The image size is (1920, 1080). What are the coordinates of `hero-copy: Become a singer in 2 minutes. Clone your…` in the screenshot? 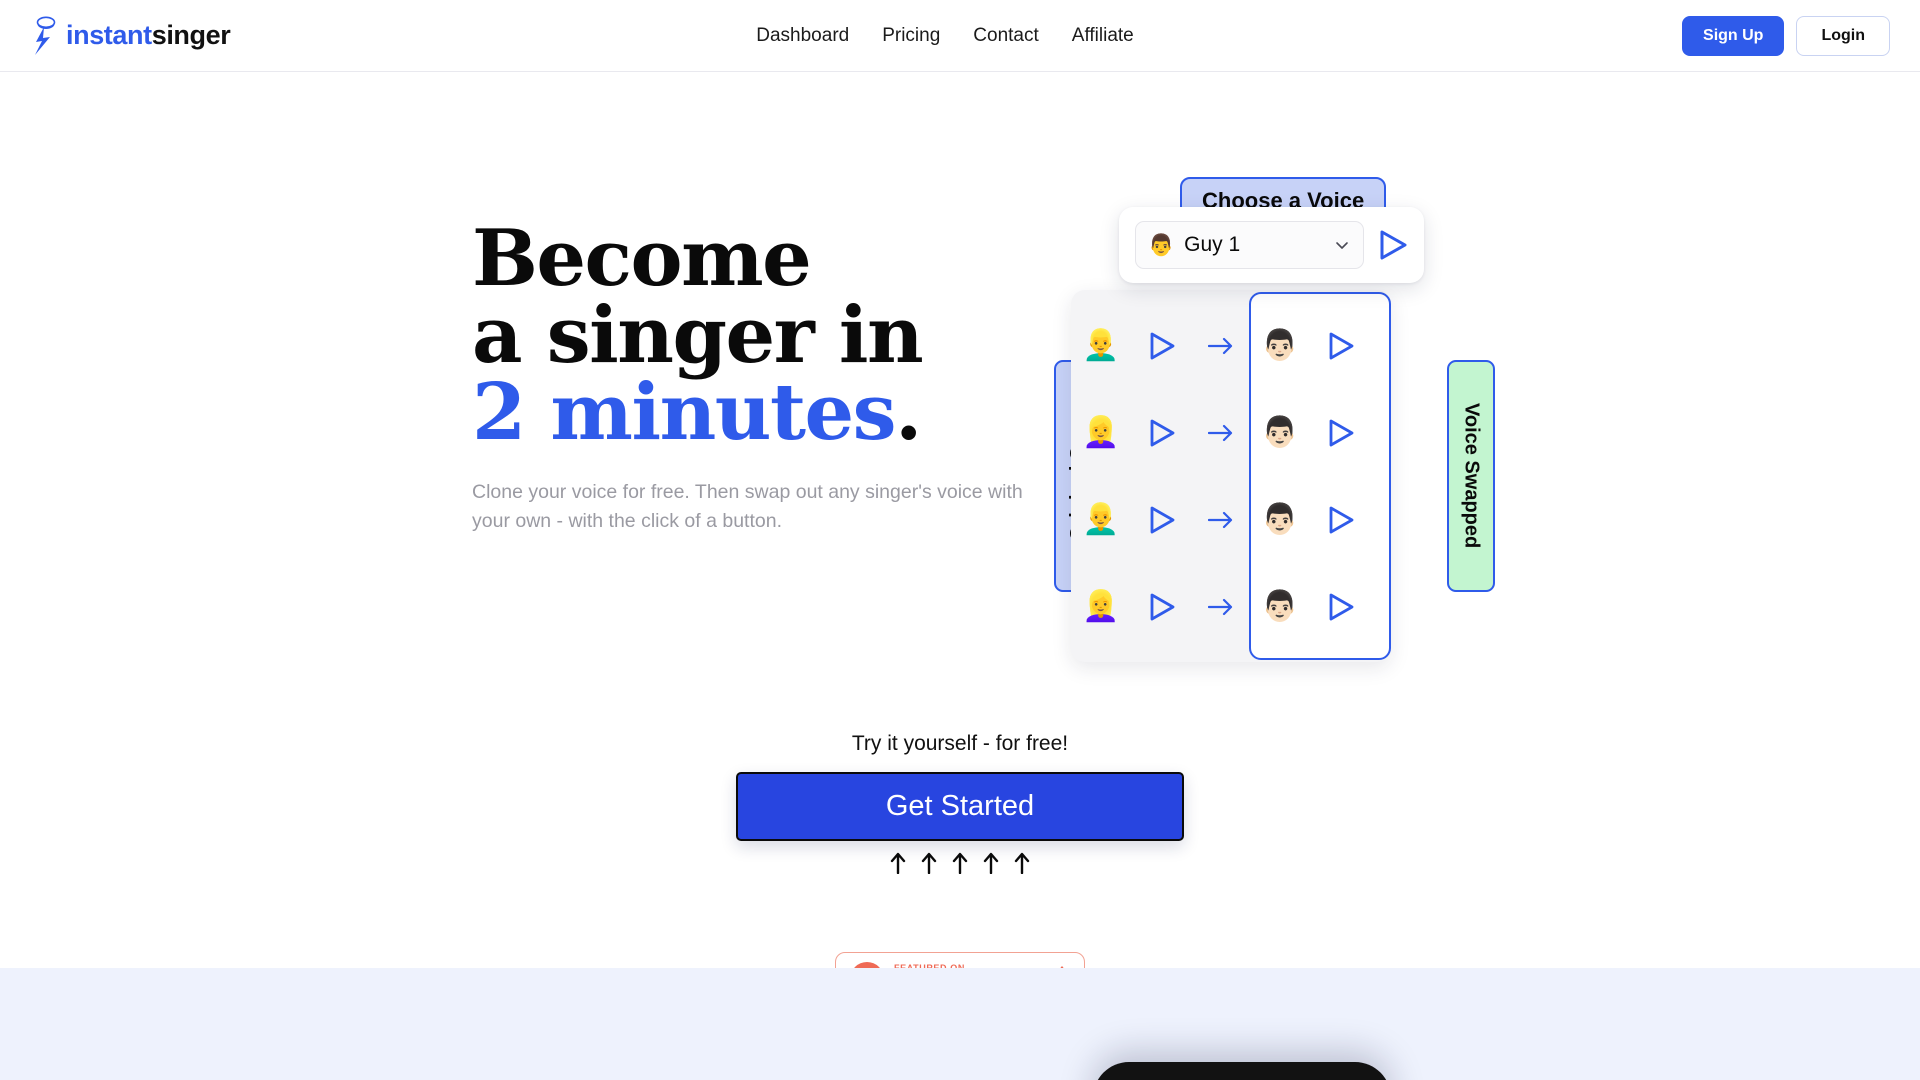 It's located at (762, 378).